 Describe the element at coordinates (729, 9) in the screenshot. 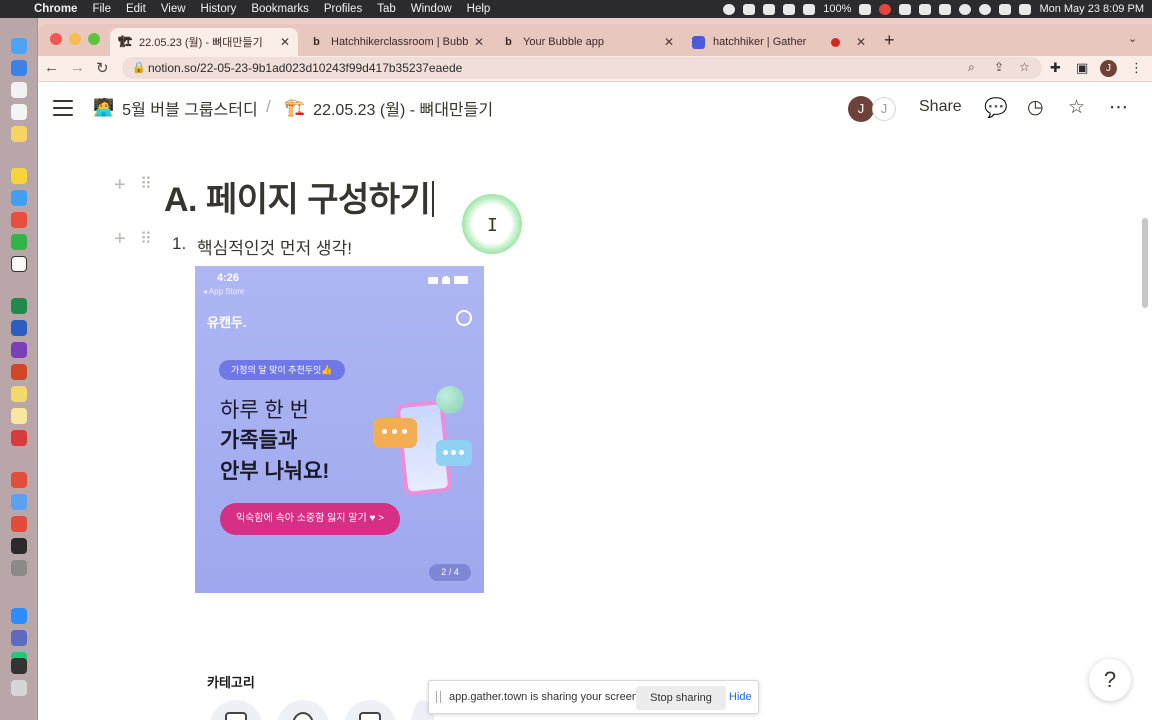

I see `record-status-icon` at that location.